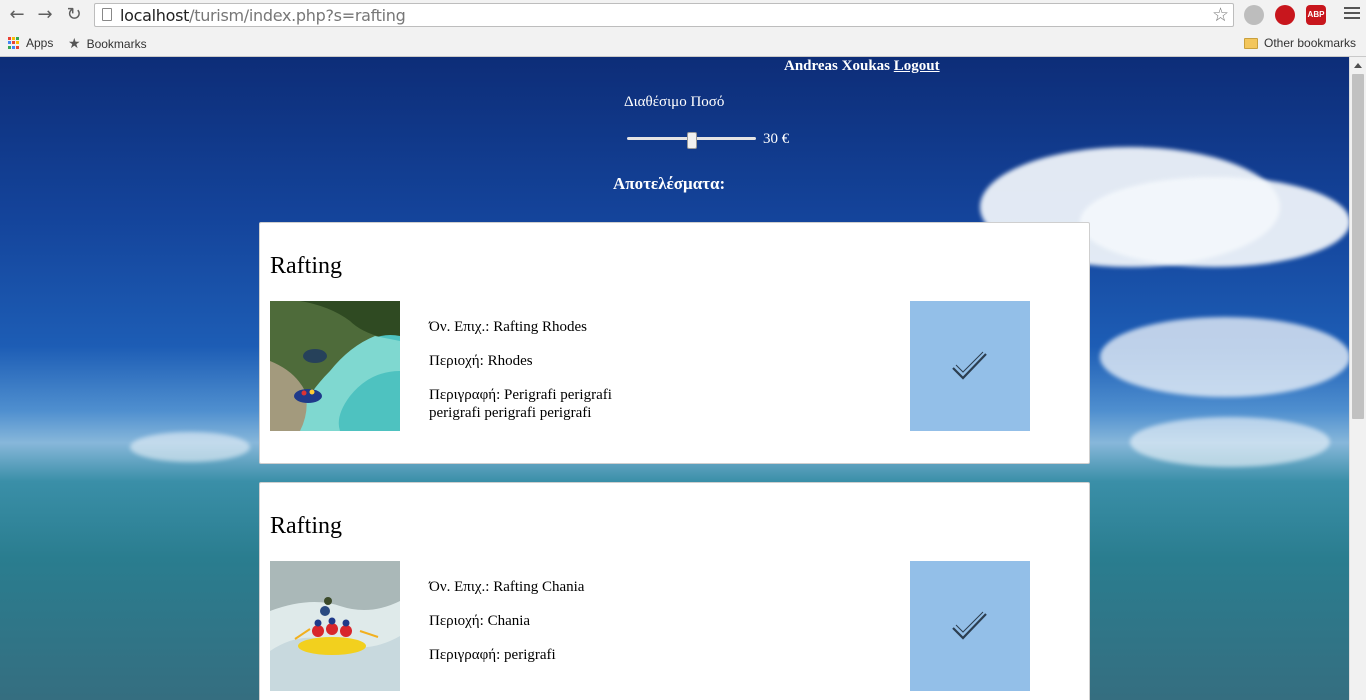 The width and height of the screenshot is (1366, 700). I want to click on apps-grid-icon, so click(14, 43).